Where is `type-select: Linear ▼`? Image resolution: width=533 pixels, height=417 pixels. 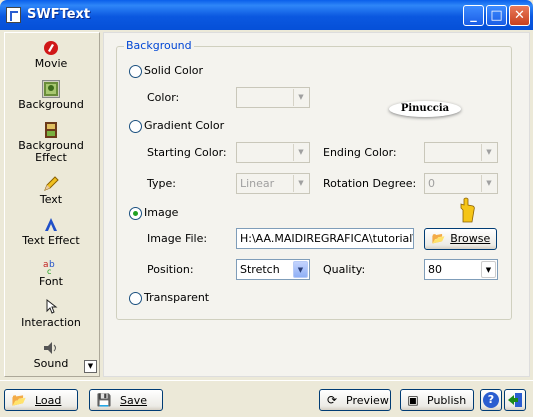
type-select: Linear ▼ is located at coordinates (273, 183).